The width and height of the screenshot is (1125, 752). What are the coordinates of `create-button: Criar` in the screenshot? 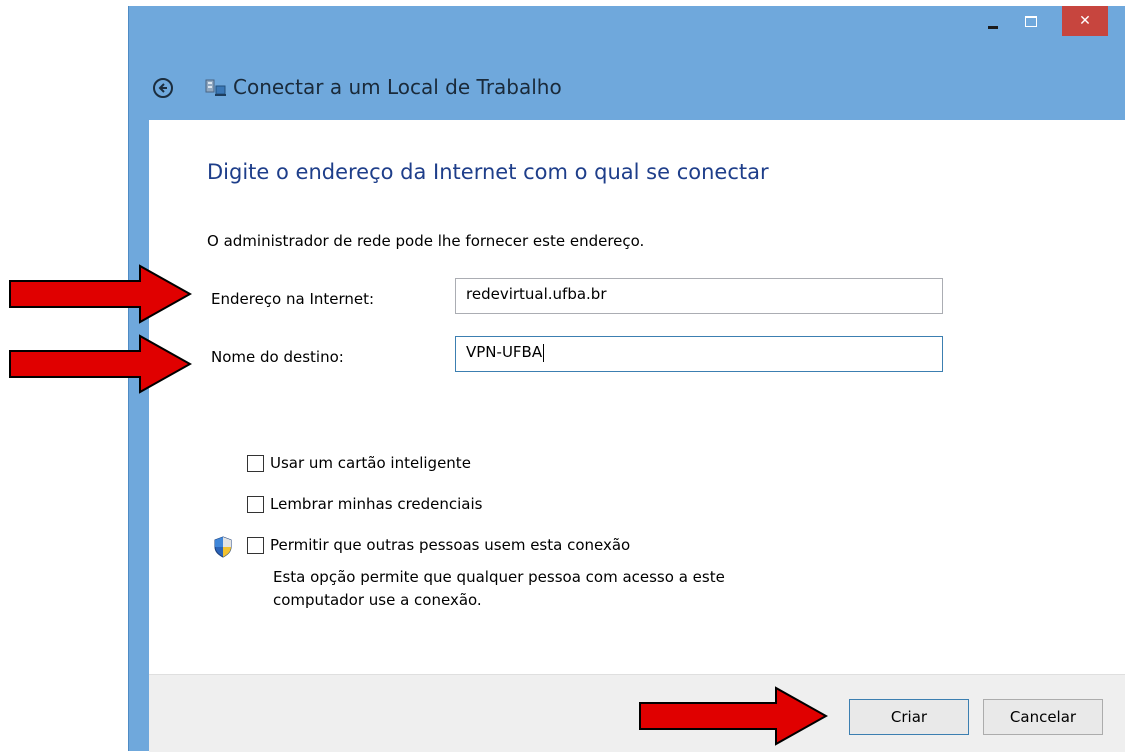 It's located at (909, 717).